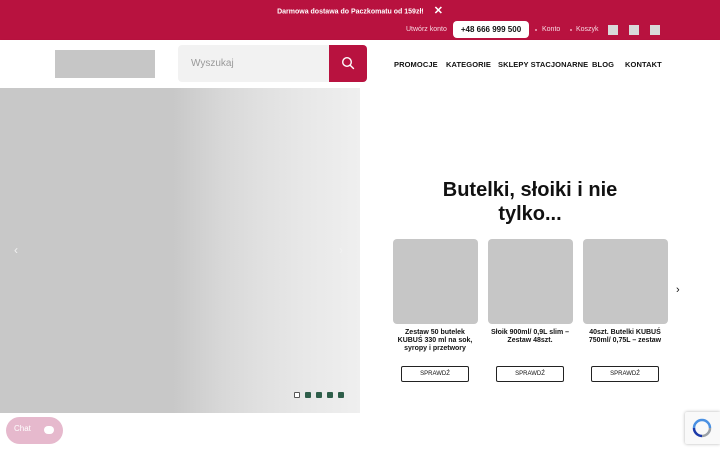 Image resolution: width=720 pixels, height=450 pixels. What do you see at coordinates (438, 10) in the screenshot?
I see `close-icon: ✕` at bounding box center [438, 10].